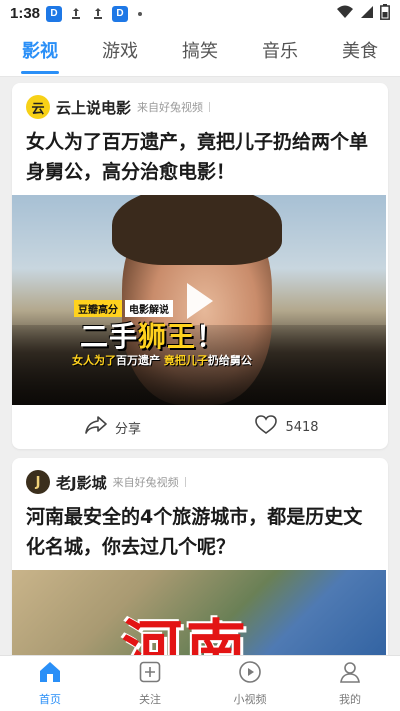  I want to click on thumbnail-subcaption: 女人为了百万遗产 竟把儿子扔给舅公, so click(162, 360).